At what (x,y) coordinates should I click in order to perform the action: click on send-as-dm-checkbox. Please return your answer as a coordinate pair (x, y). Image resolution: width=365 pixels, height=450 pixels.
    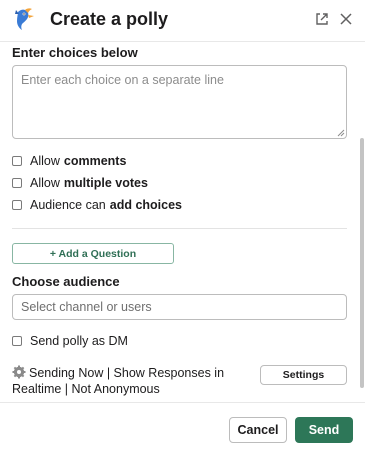
    Looking at the image, I should click on (17, 341).